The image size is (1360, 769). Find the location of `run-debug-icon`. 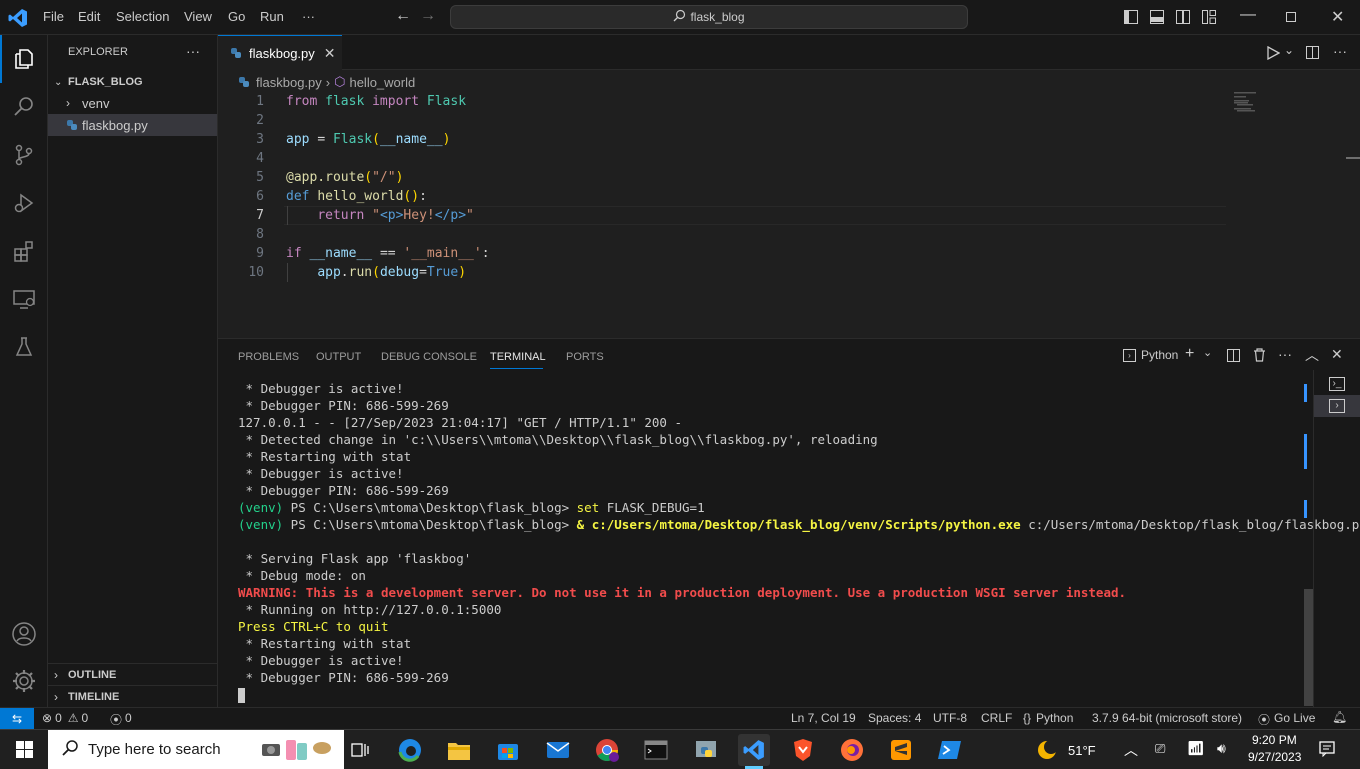

run-debug-icon is located at coordinates (24, 203).